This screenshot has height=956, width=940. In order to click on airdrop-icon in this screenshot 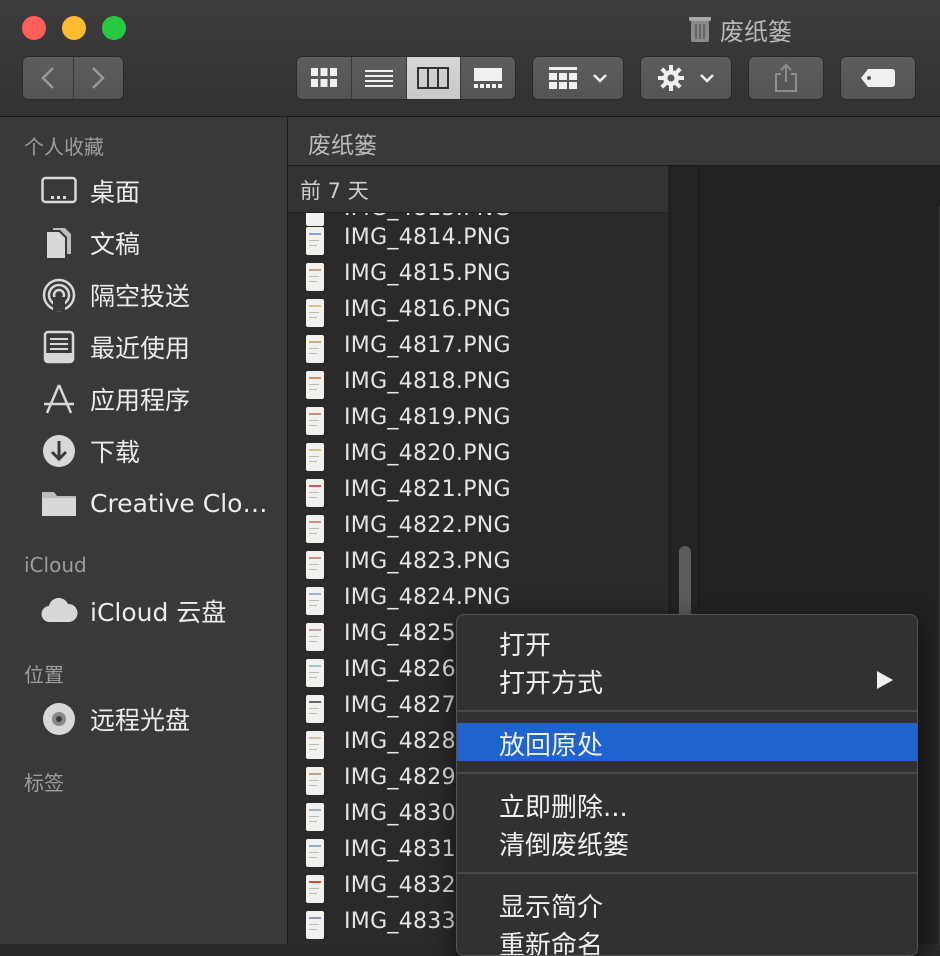, I will do `click(59, 295)`.